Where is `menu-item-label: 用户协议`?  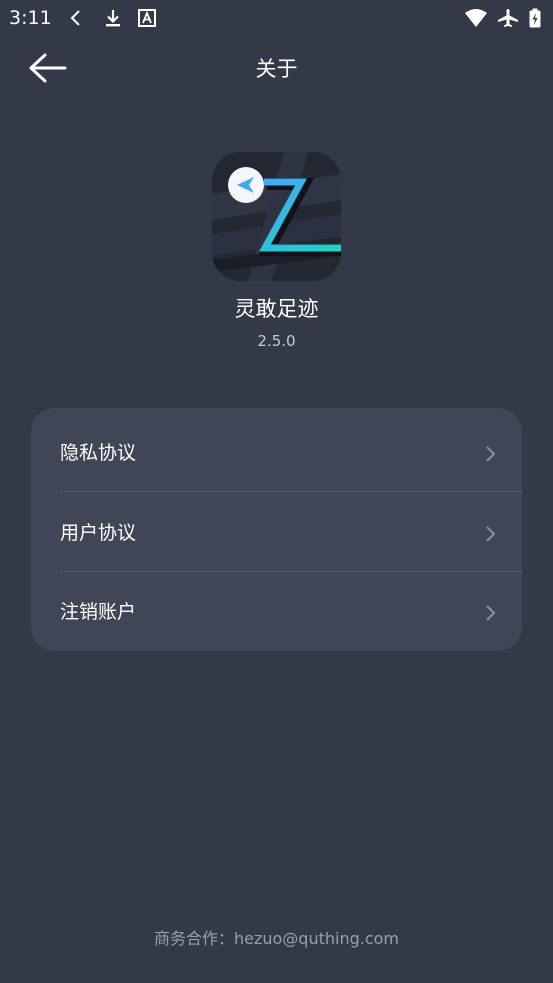
menu-item-label: 用户协议 is located at coordinates (98, 533).